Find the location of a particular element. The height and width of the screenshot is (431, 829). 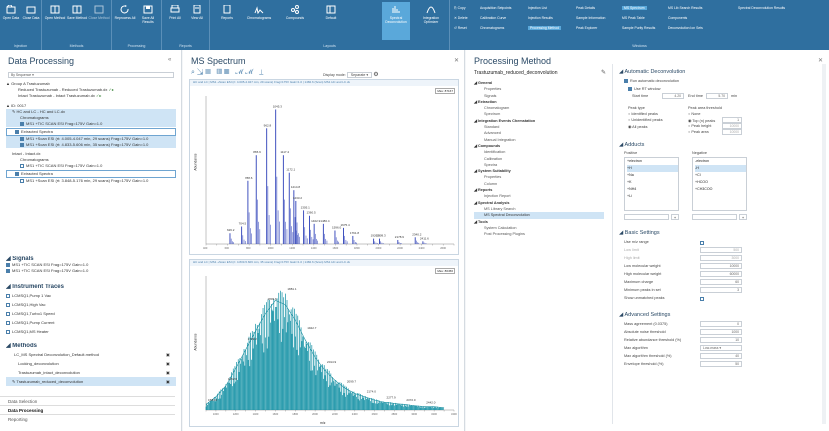

threshold-none: ○ None is located at coordinates (694, 114).